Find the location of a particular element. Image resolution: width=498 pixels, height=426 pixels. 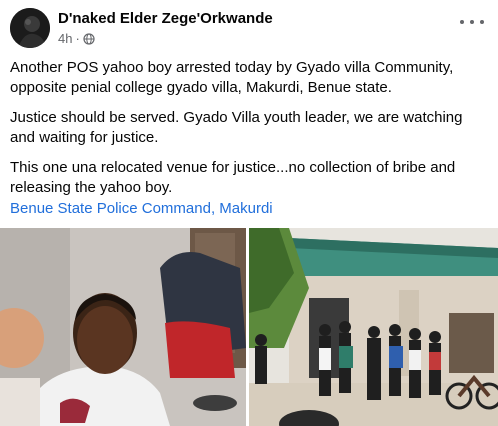

post-header: D'naked Elder Zege'Orkwande 4h · is located at coordinates (249, 28).